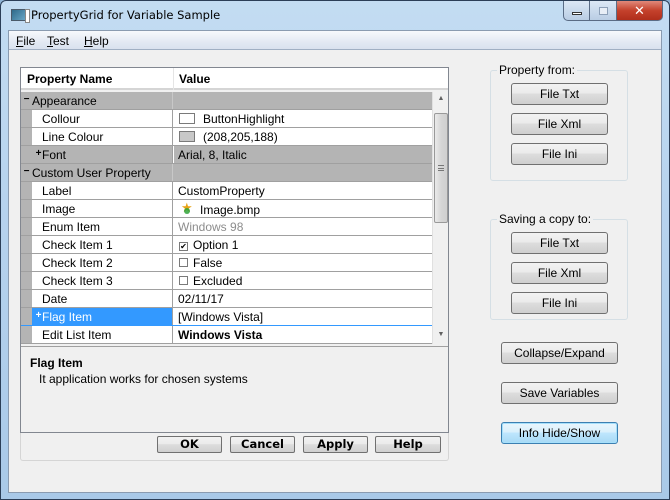 This screenshot has width=670, height=500. Describe the element at coordinates (545, 219) in the screenshot. I see `saving-copy-label: Saving a copy to:` at that location.